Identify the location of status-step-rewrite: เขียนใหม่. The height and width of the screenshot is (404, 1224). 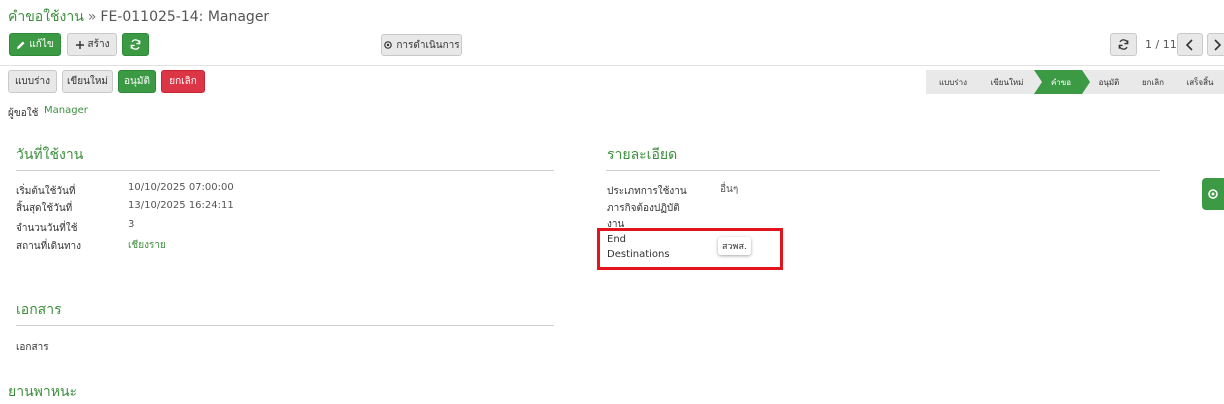
(1007, 82).